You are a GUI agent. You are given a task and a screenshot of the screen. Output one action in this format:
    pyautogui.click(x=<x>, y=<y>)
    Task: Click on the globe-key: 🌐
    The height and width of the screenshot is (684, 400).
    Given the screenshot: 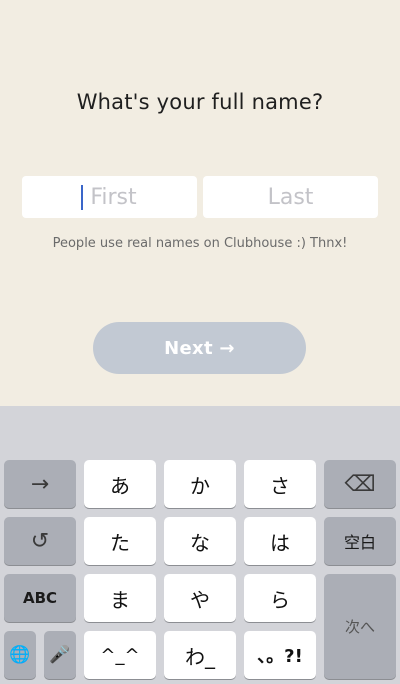 What is the action you would take?
    pyautogui.click(x=20, y=655)
    